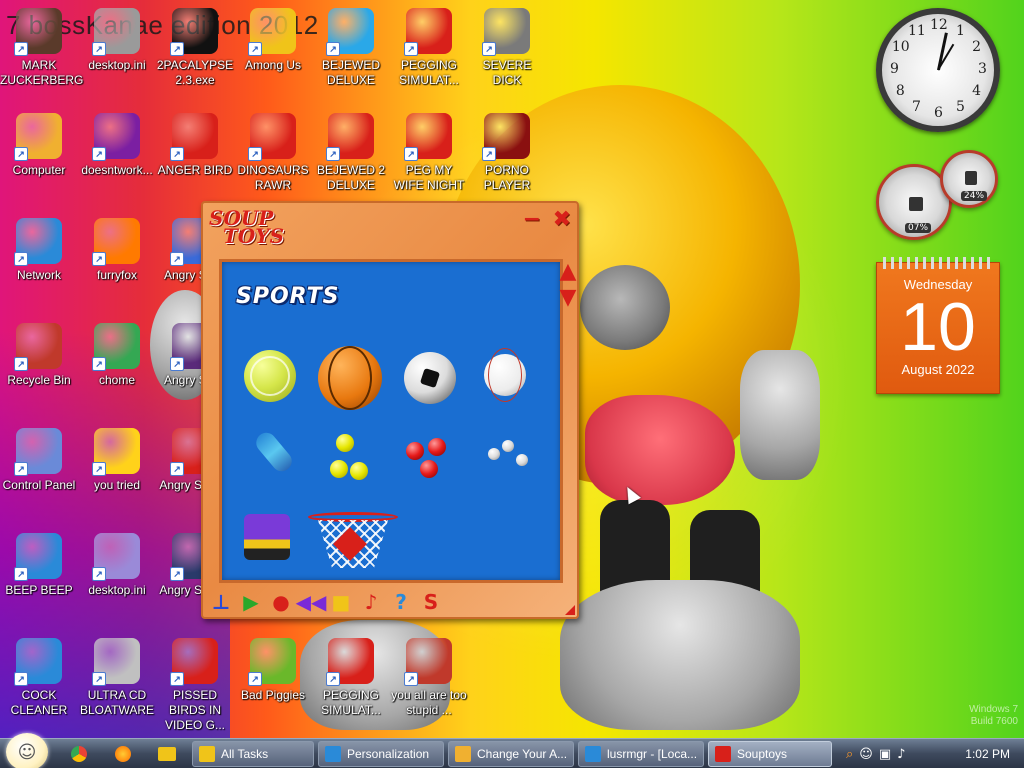 The width and height of the screenshot is (1024, 768). Describe the element at coordinates (401, 602) in the screenshot. I see `help-button: ?` at that location.